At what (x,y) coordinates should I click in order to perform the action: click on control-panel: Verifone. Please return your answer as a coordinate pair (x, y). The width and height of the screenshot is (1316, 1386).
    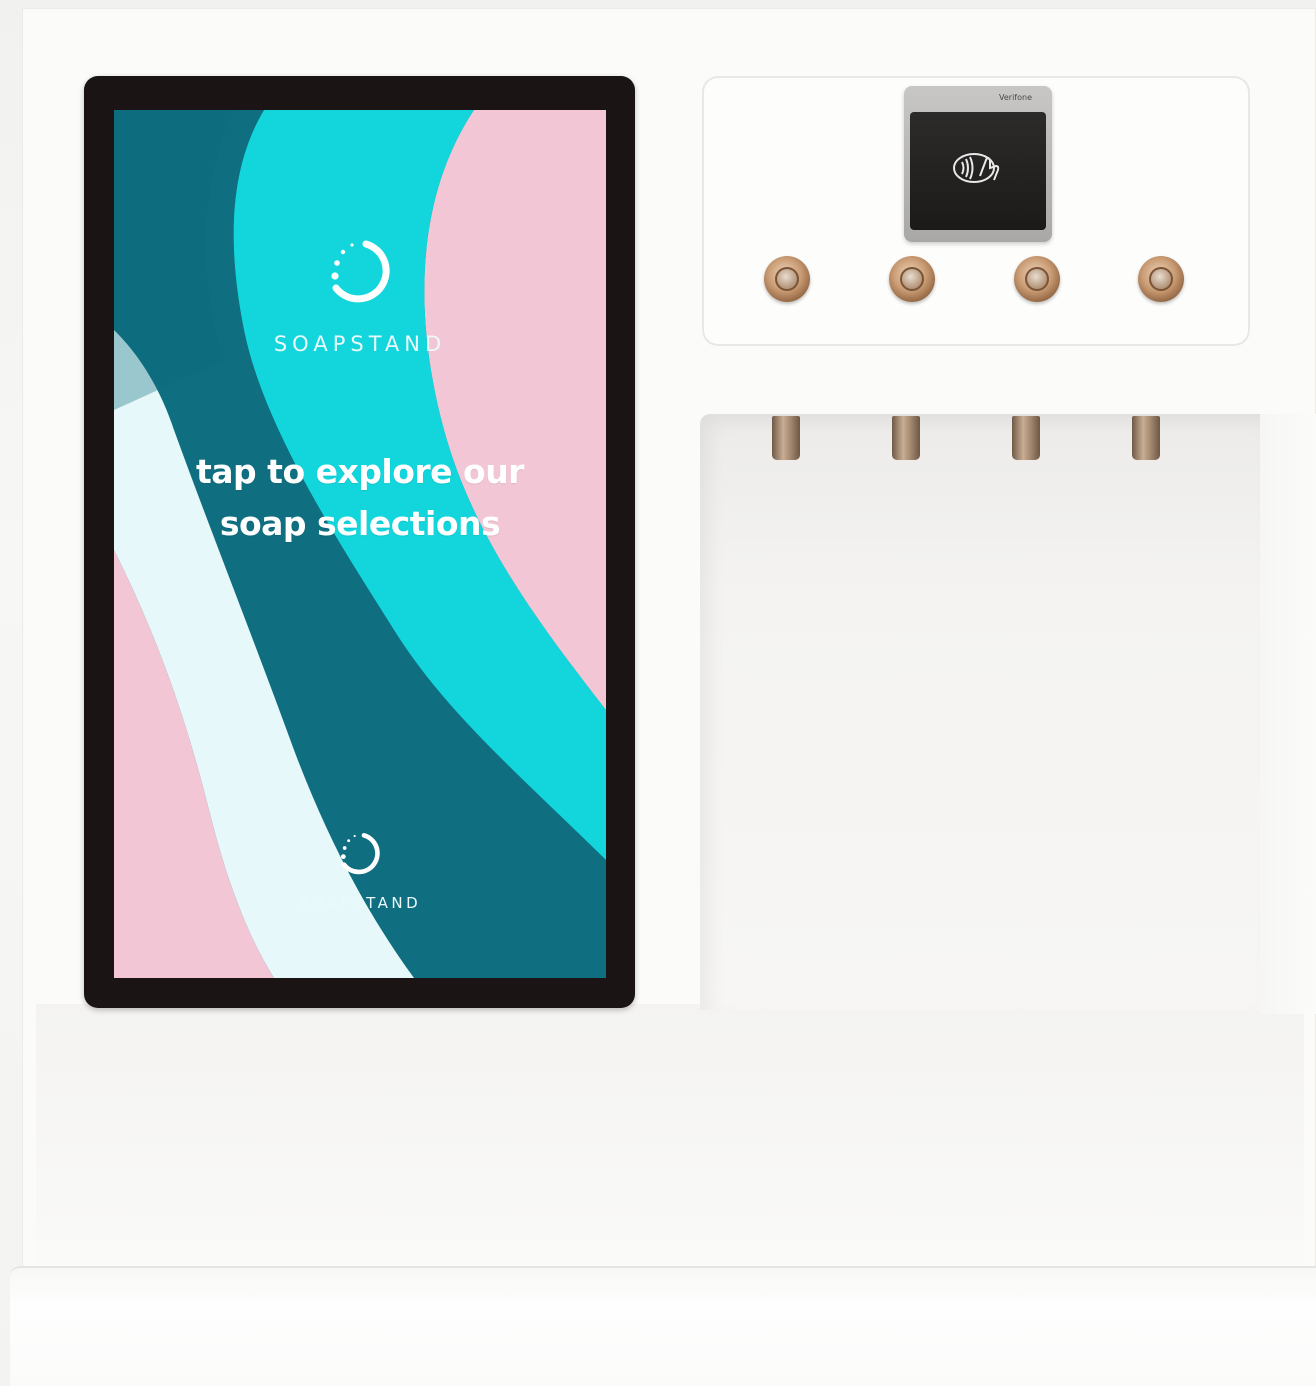
    Looking at the image, I should click on (976, 211).